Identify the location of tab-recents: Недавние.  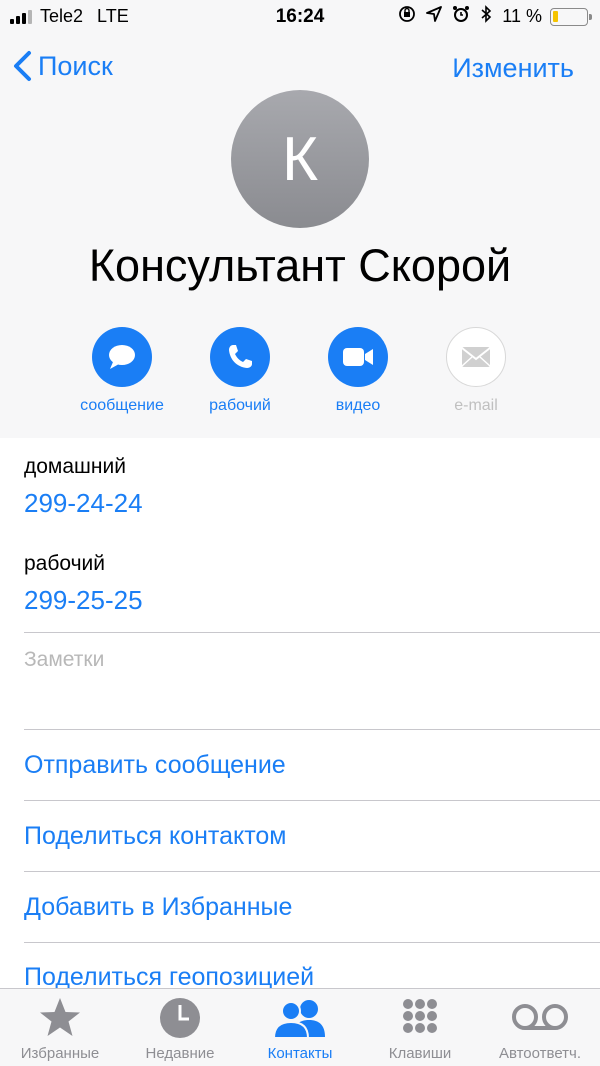
(180, 1029).